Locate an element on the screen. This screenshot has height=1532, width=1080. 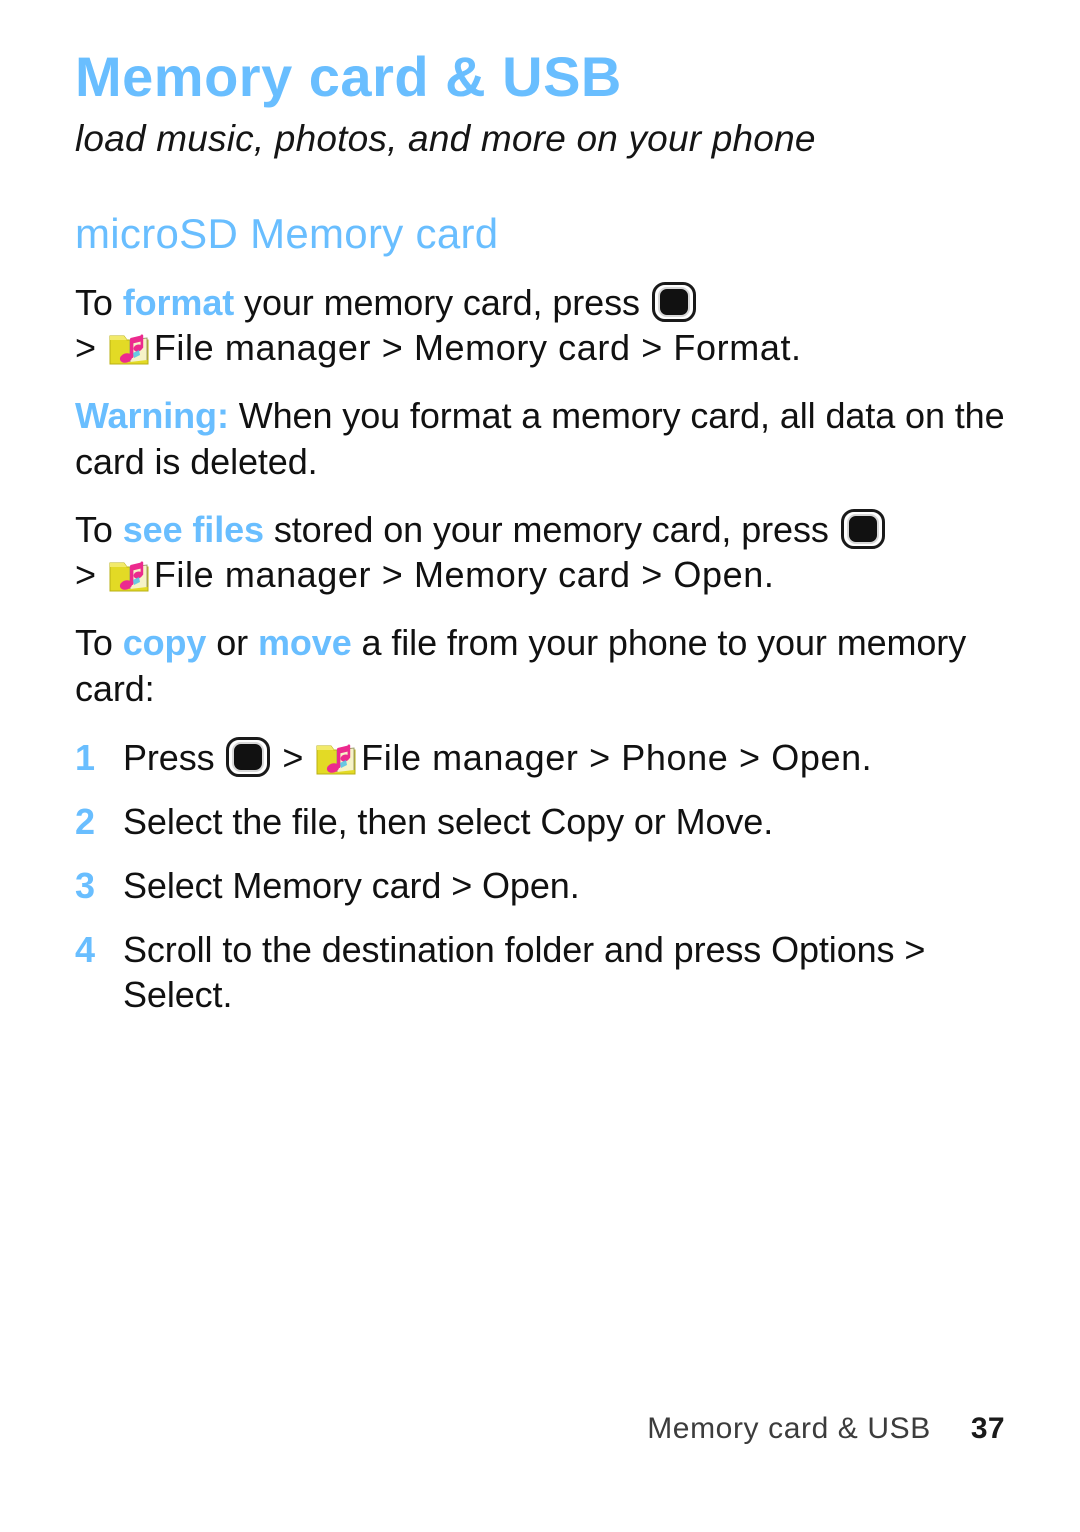
format-path-chevron: > is located at coordinates (85, 348).